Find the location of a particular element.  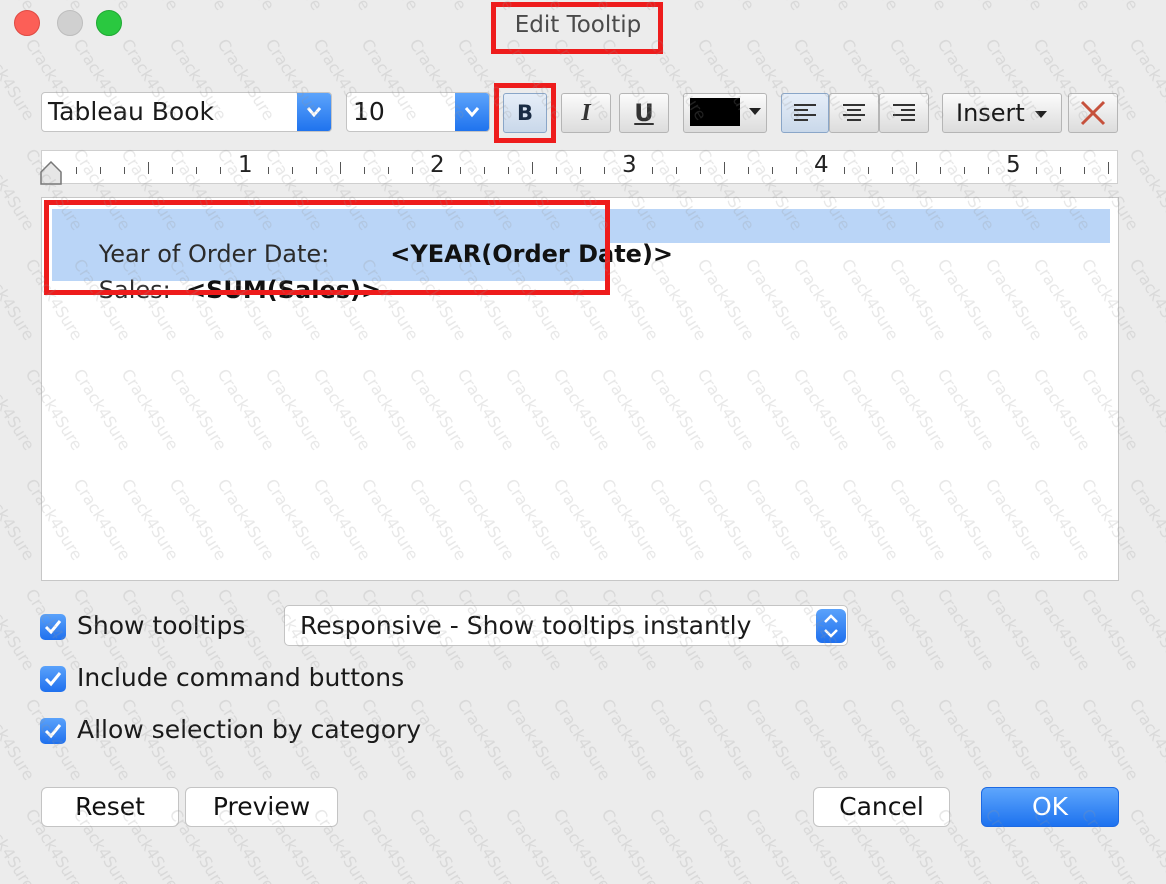

allow-selection-label: Allow selection by category is located at coordinates (249, 729).